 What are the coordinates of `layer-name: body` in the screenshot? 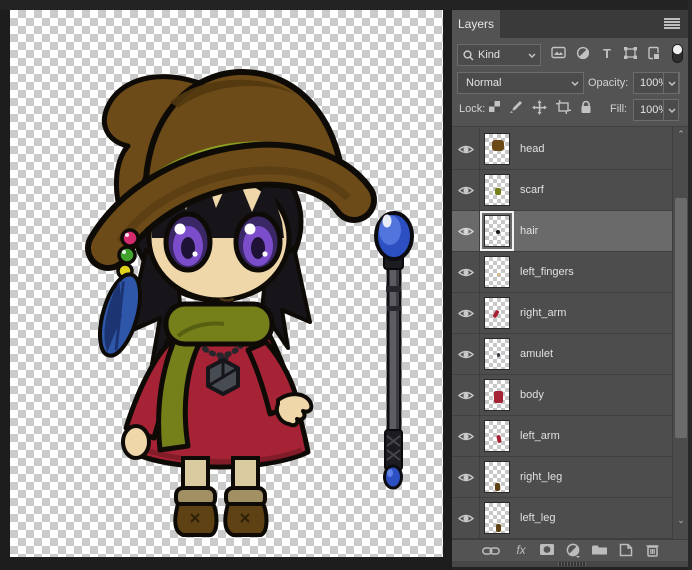 It's located at (532, 395).